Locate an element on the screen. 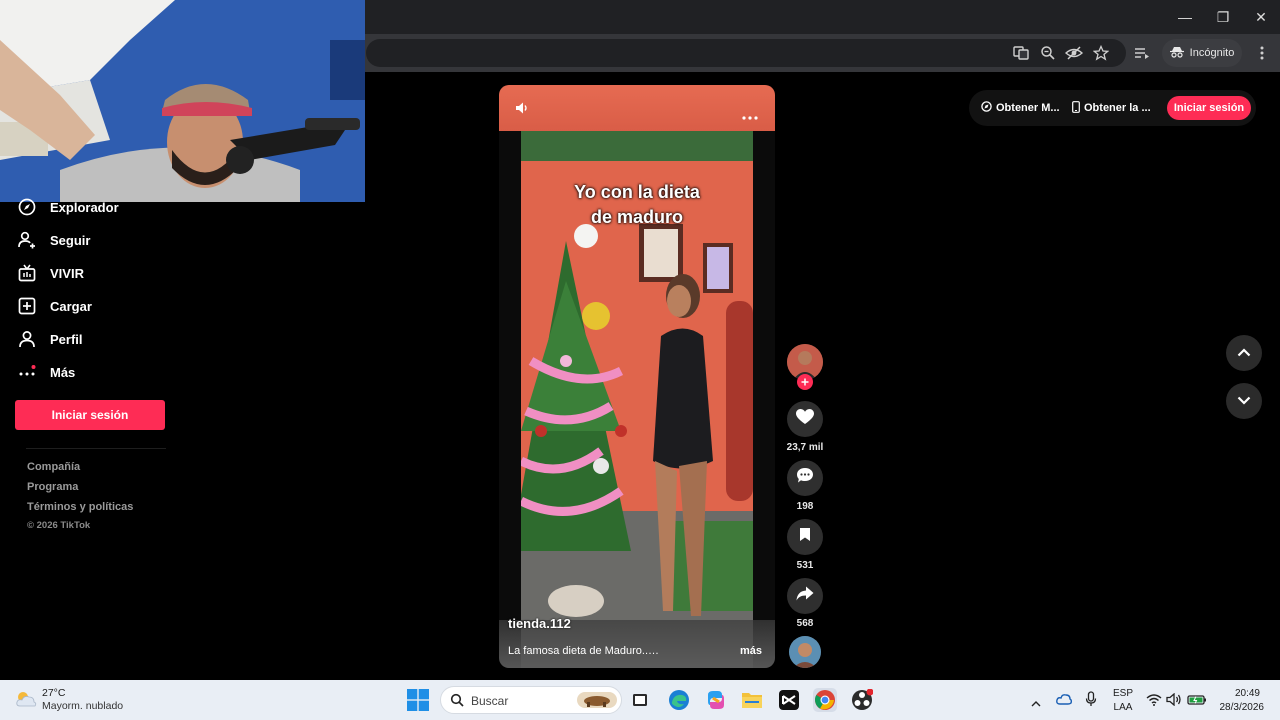  sidebar-divider is located at coordinates (96, 448).